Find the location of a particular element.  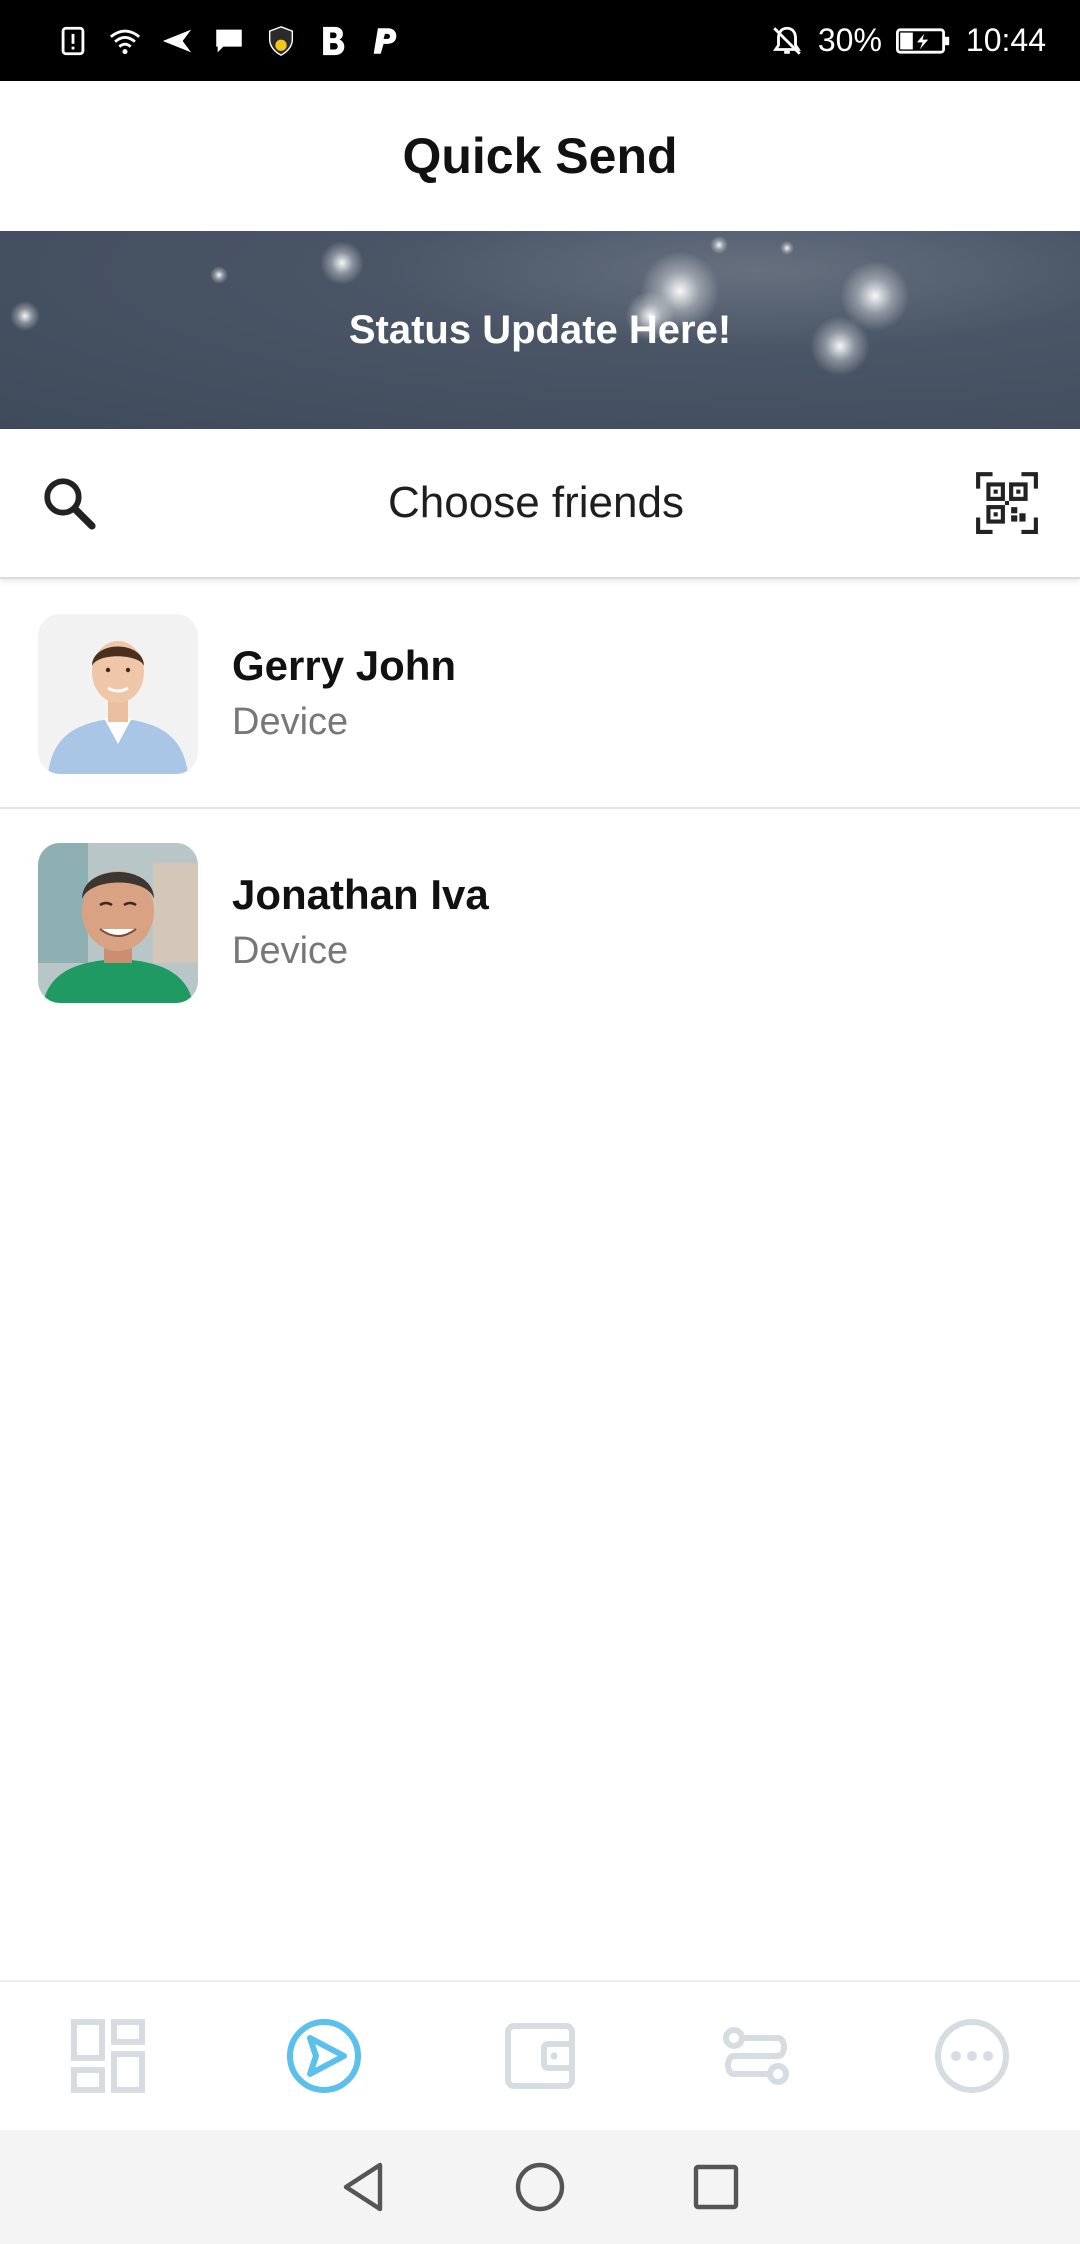

wallet-icon is located at coordinates (540, 2056).